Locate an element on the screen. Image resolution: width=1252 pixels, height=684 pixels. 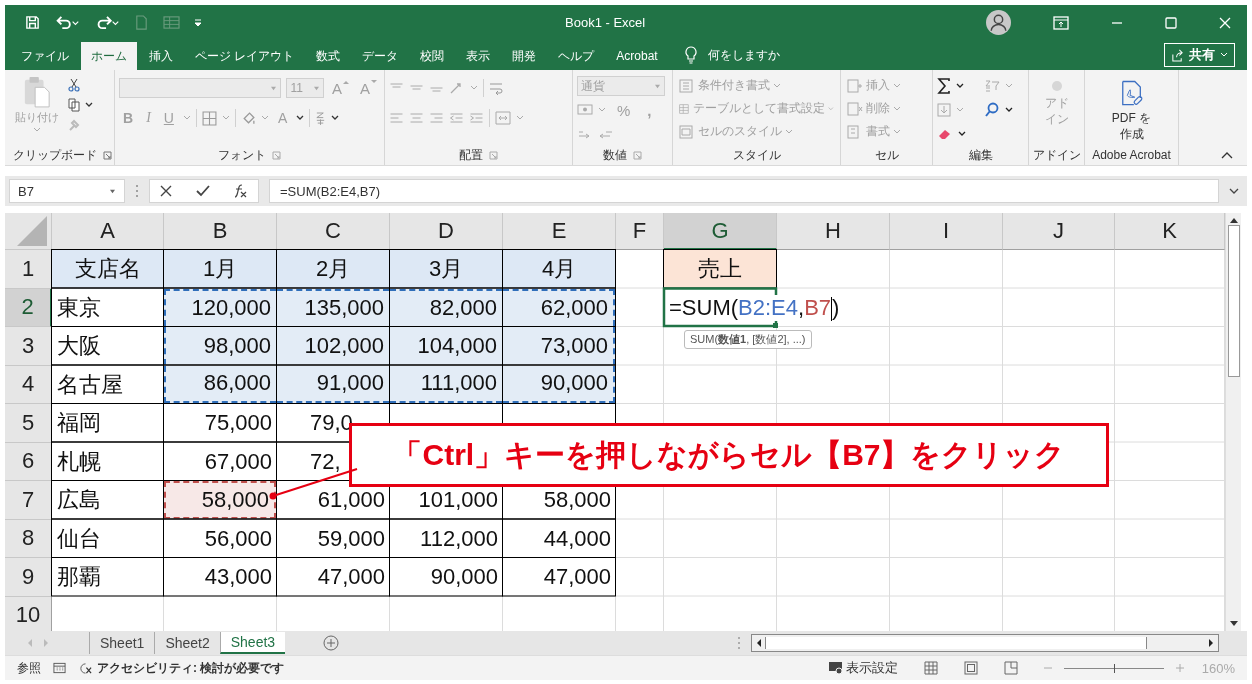
ribbon-tab: 開発 is located at coordinates (524, 56).